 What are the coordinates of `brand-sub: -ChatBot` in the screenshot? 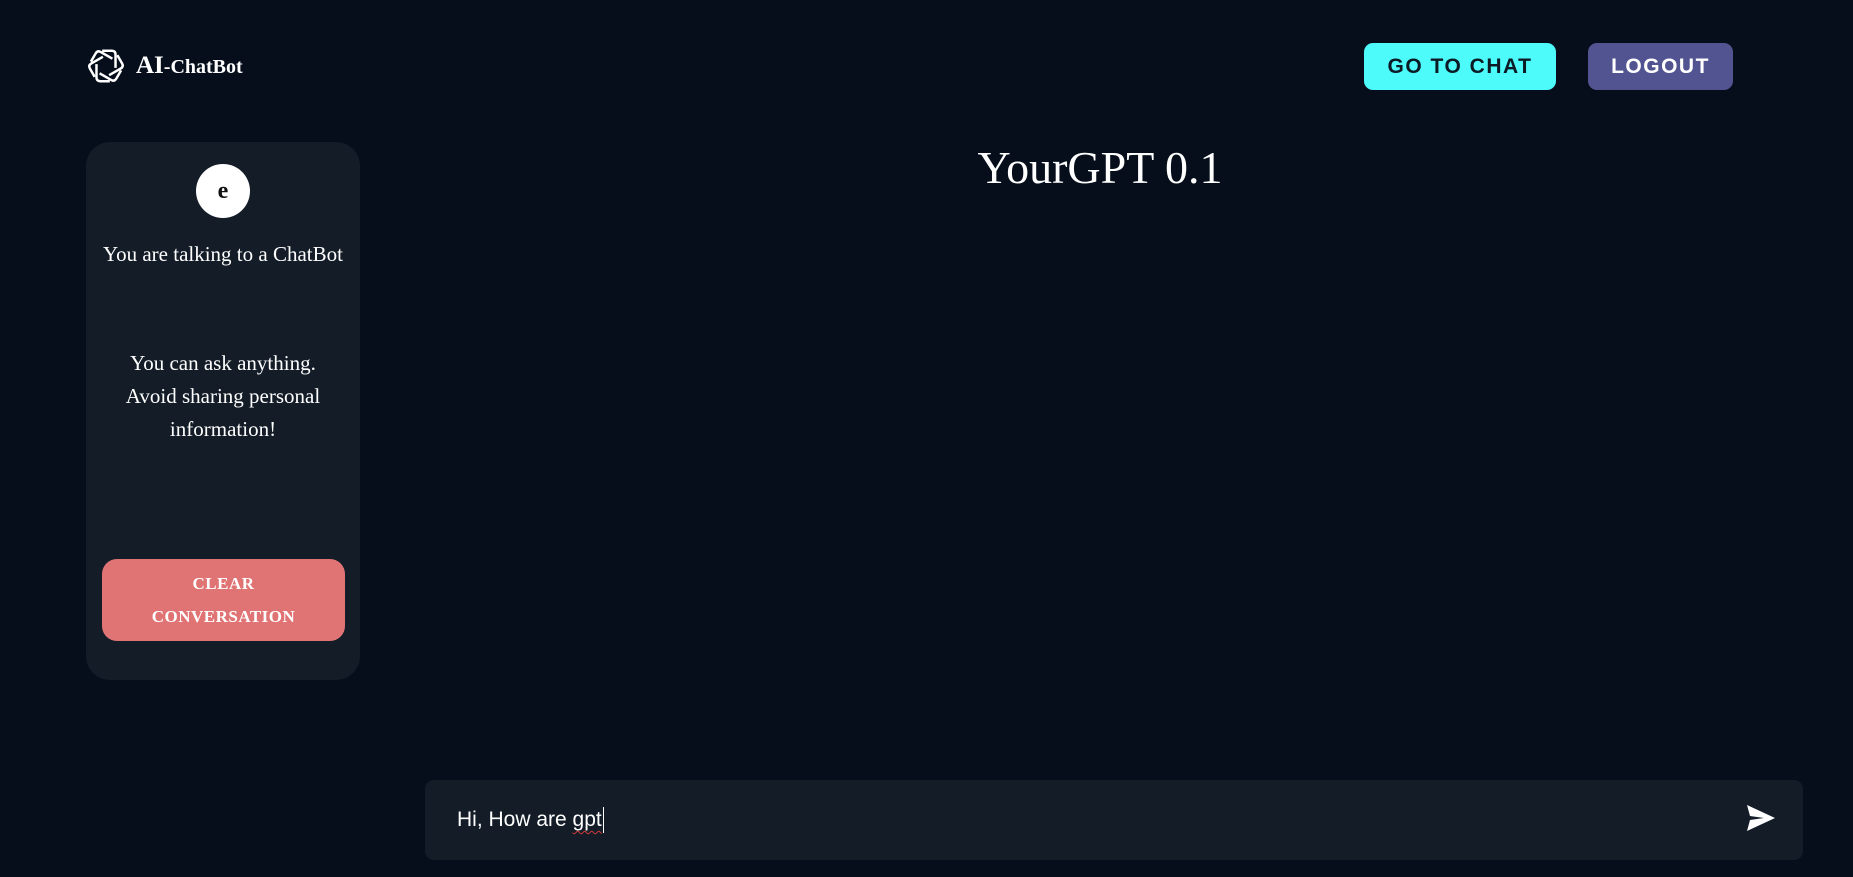 It's located at (203, 67).